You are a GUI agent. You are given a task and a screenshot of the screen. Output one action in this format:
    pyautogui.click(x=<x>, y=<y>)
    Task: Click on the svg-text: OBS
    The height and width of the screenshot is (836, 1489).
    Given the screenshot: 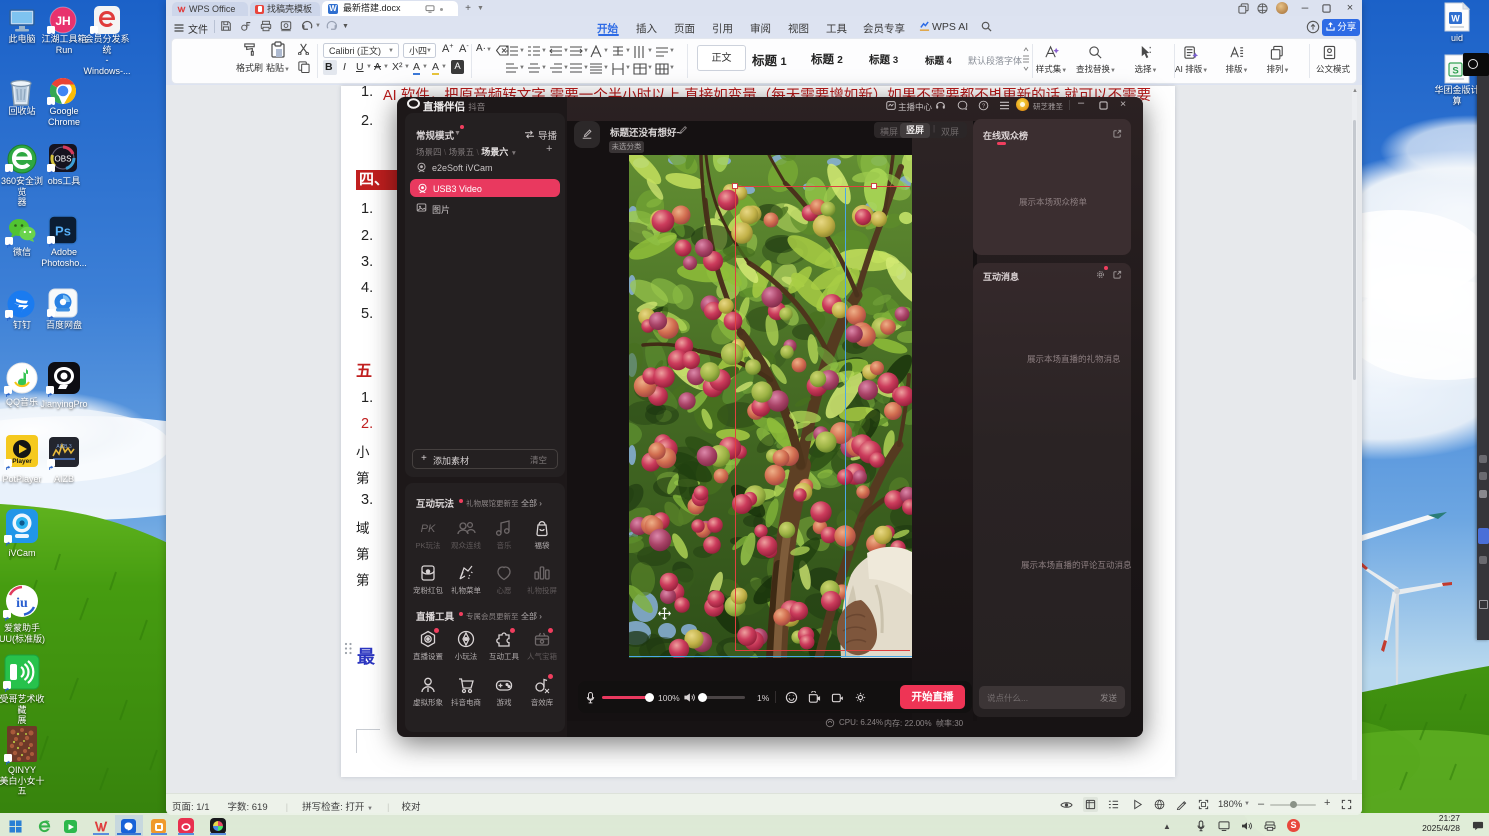 What is the action you would take?
    pyautogui.click(x=63, y=159)
    